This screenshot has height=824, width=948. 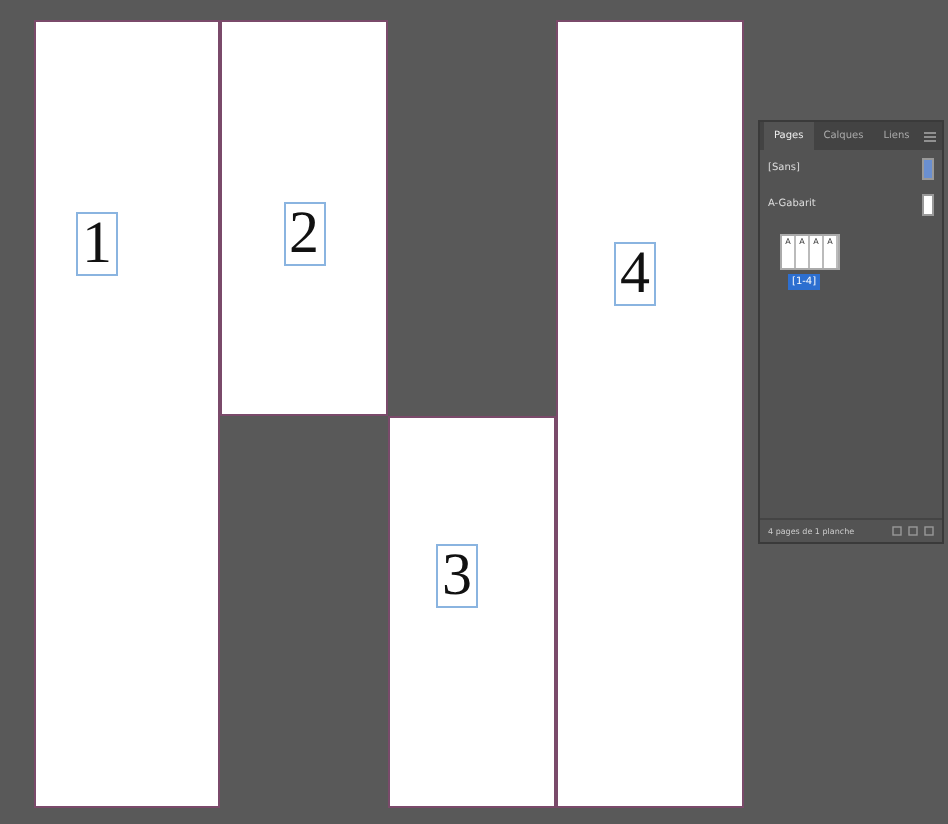 I want to click on page-number: 1, so click(x=97, y=244).